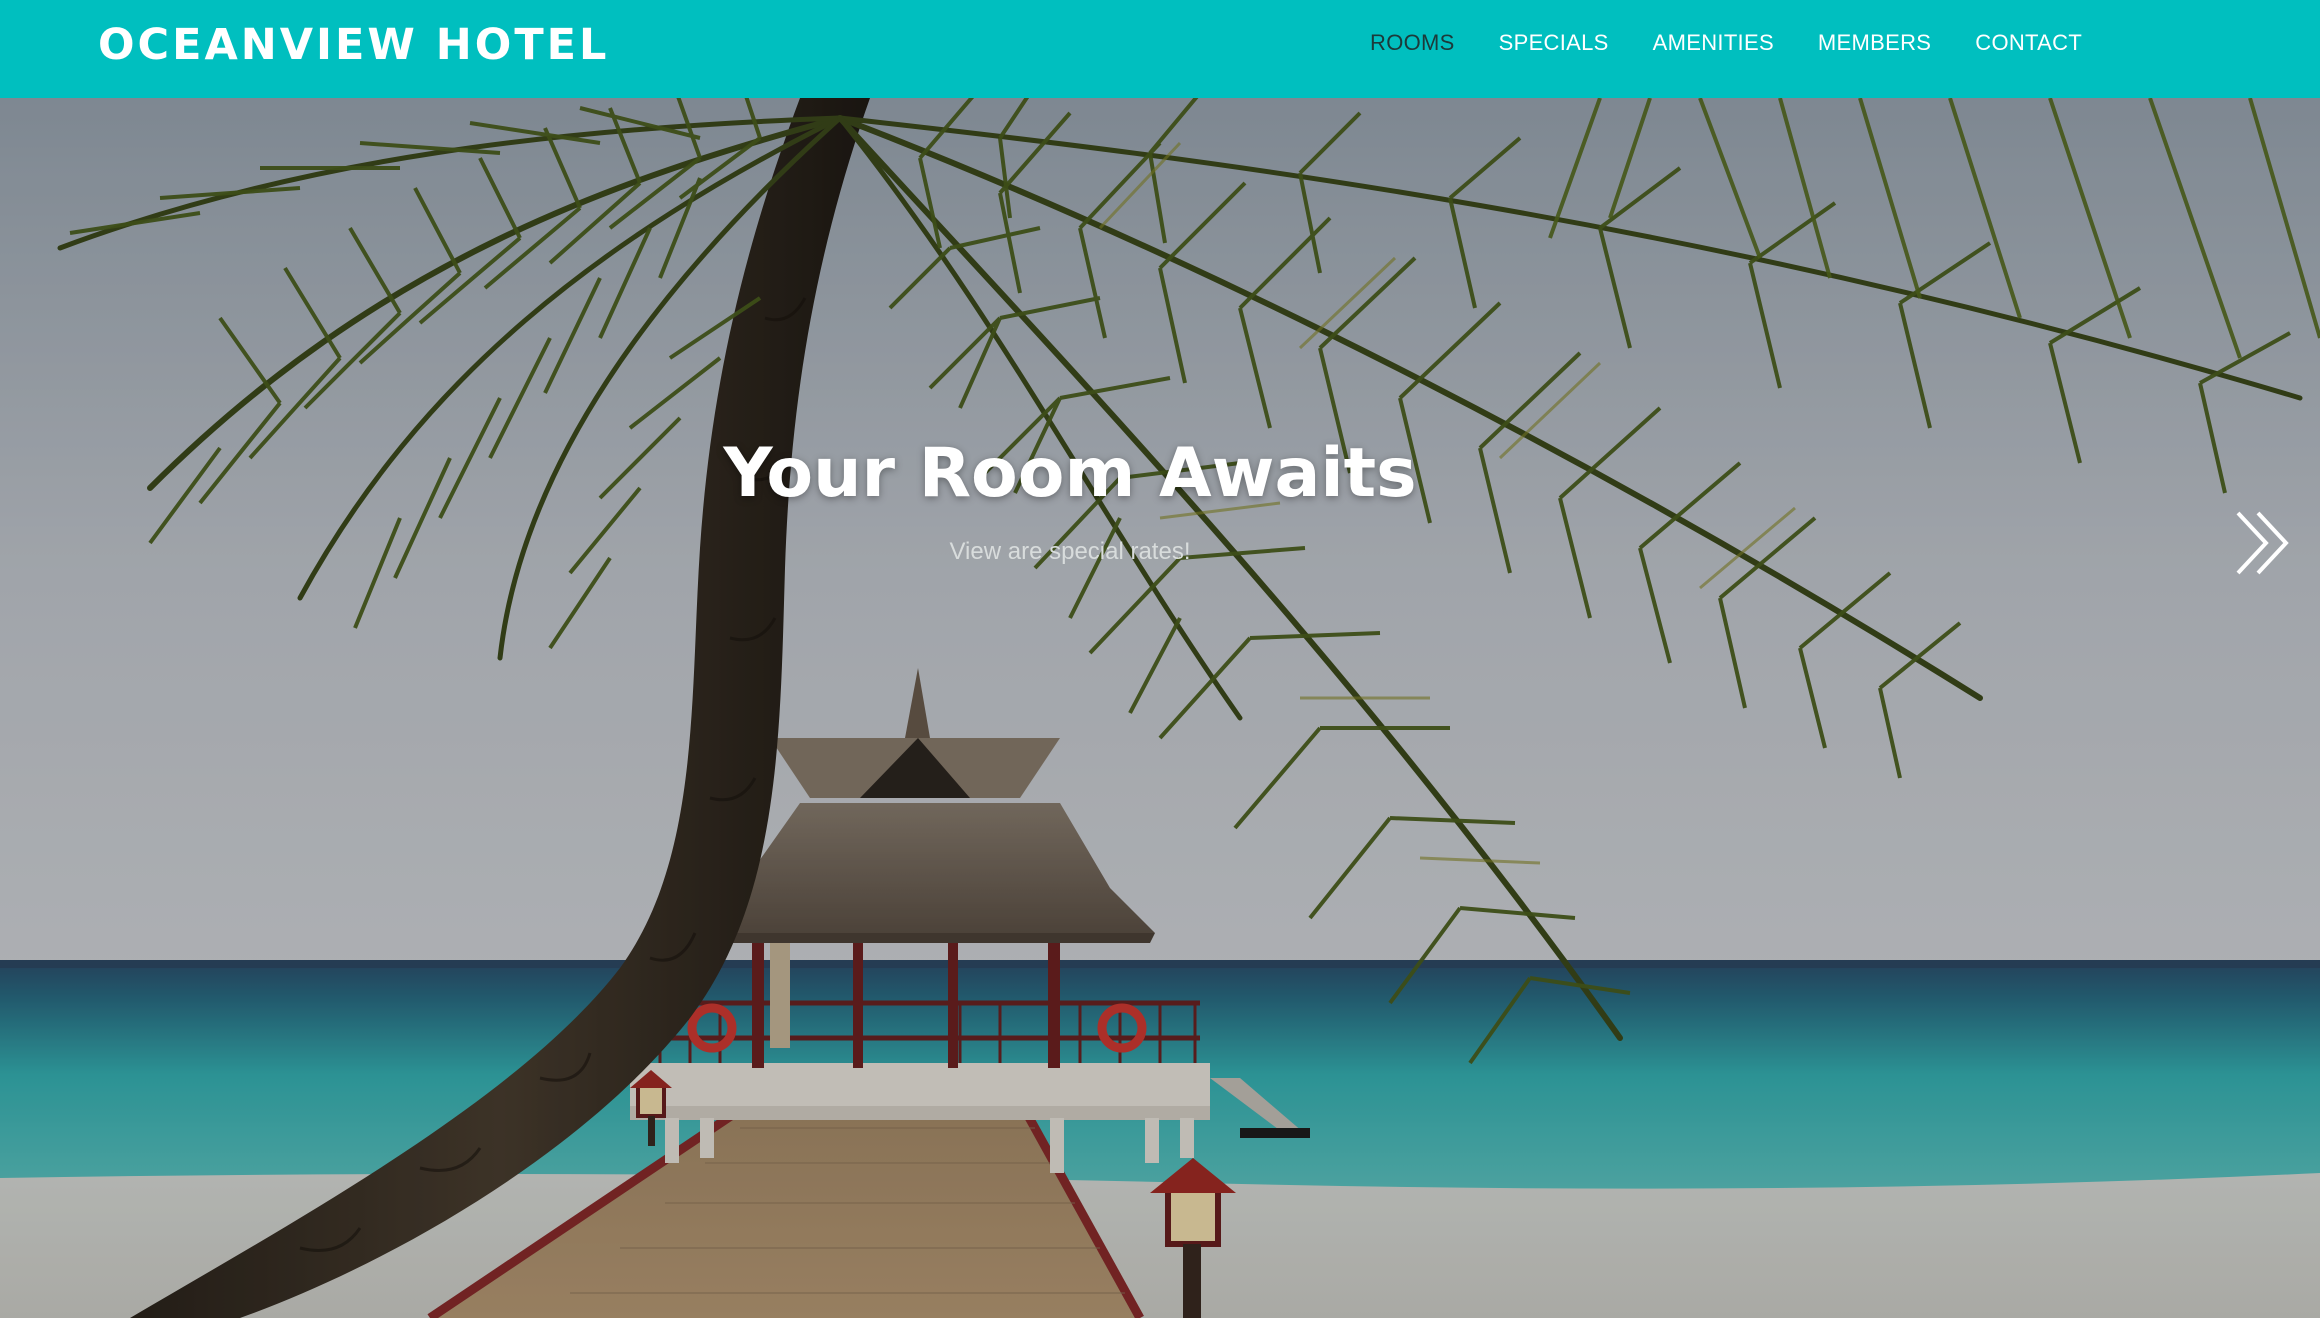 The width and height of the screenshot is (2320, 1318). I want to click on double-chevron-right-icon, so click(2265, 543).